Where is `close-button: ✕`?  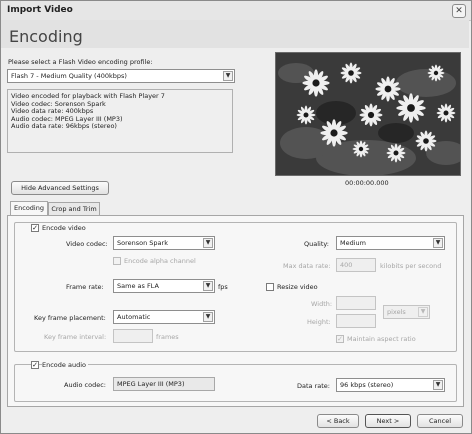
close-button: ✕ is located at coordinates (459, 11).